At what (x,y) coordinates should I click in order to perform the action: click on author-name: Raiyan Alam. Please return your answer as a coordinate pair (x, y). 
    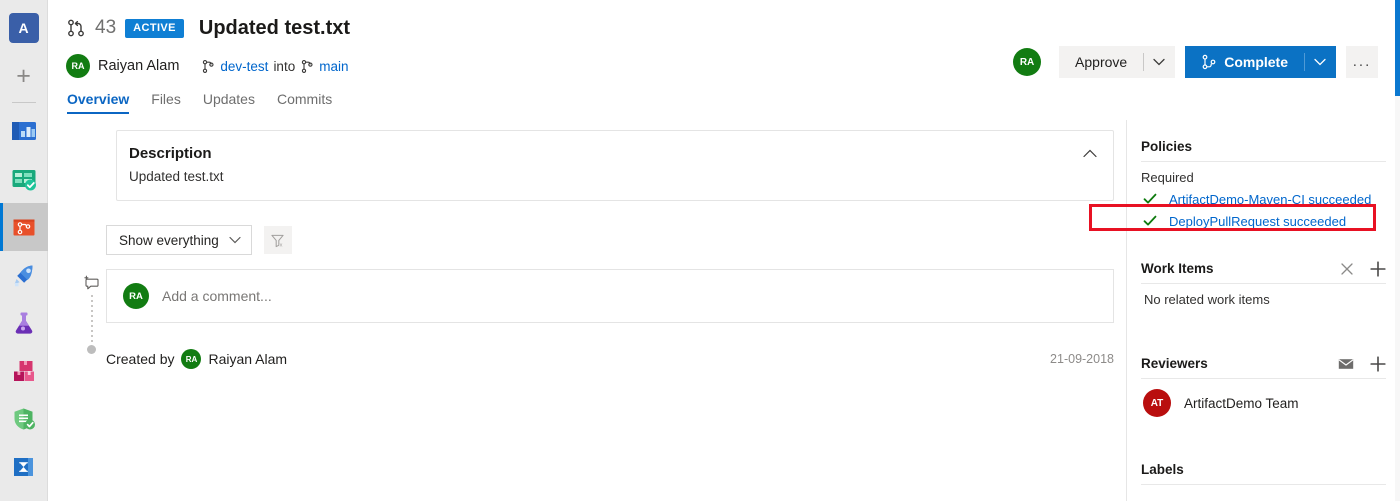
    Looking at the image, I should click on (139, 66).